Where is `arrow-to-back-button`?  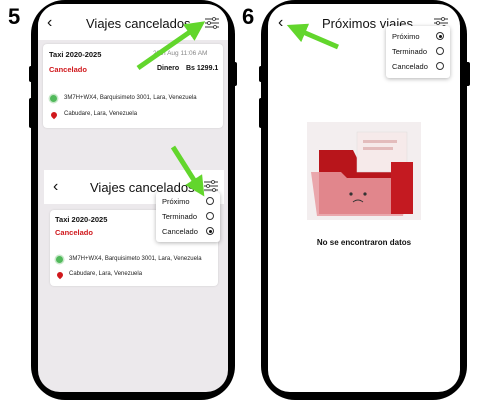 arrow-to-back-button is located at coordinates (312, 36).